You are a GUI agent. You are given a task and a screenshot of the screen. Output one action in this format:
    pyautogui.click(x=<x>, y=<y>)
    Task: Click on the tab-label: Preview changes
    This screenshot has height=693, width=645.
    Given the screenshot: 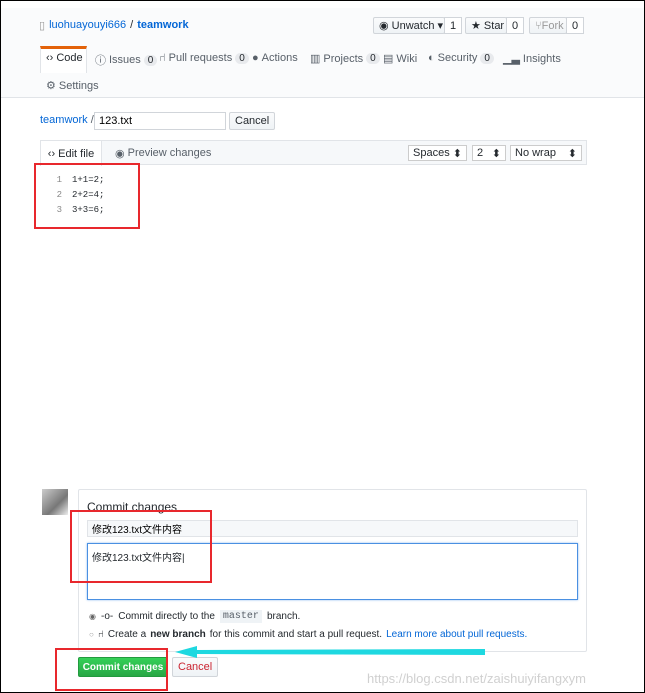 What is the action you would take?
    pyautogui.click(x=169, y=153)
    